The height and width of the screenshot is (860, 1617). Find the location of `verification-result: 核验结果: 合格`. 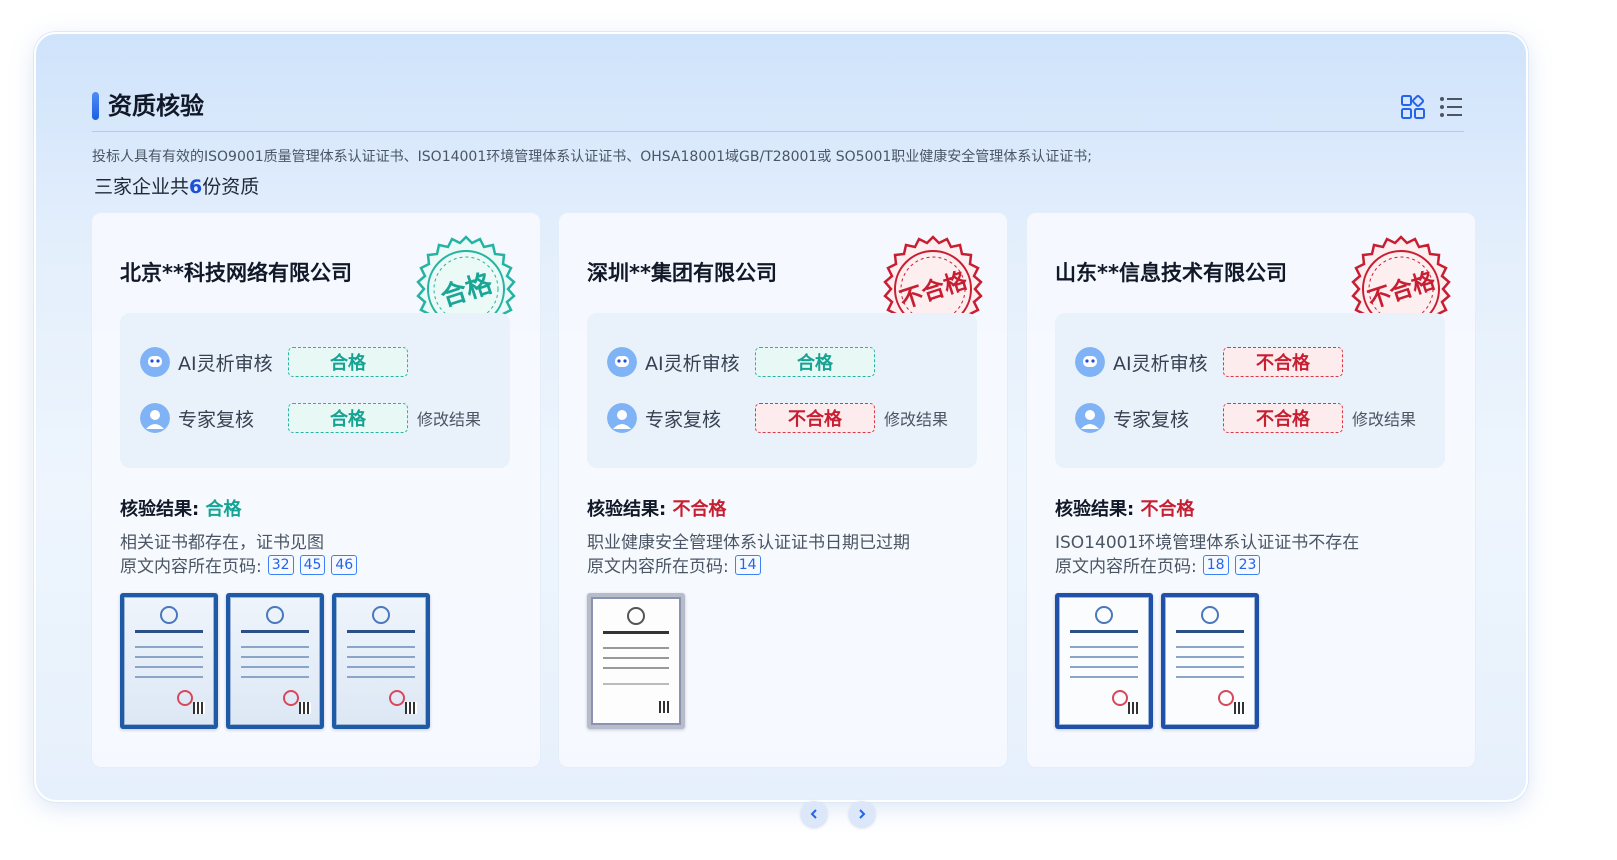

verification-result: 核验结果: 合格 is located at coordinates (180, 508).